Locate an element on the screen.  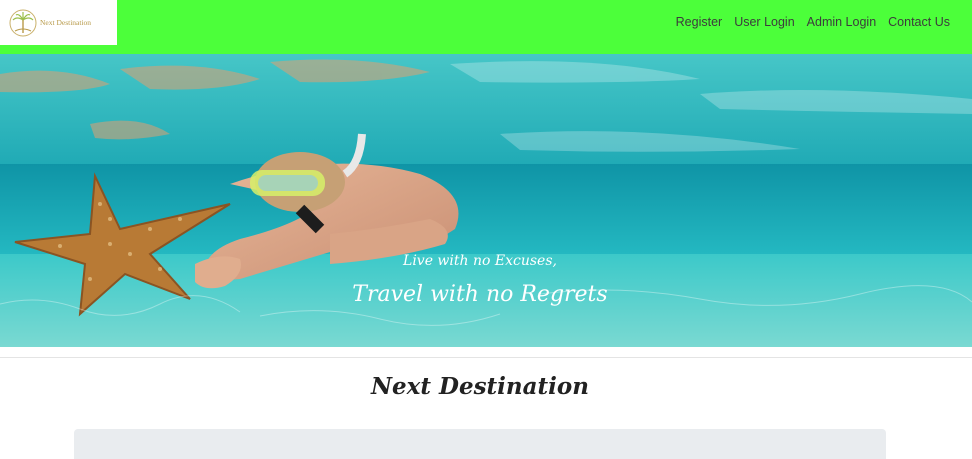
brand-name: Next Destination is located at coordinates (66, 22).